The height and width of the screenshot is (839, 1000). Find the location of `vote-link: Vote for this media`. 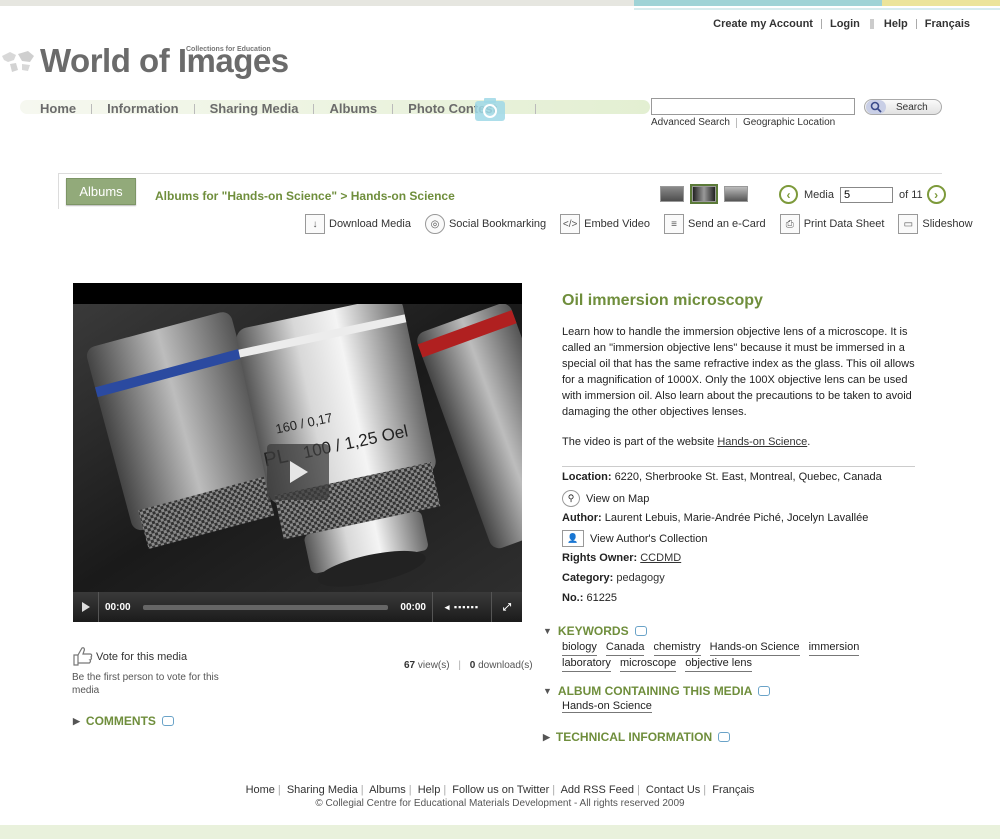

vote-link: Vote for this media is located at coordinates (141, 657).